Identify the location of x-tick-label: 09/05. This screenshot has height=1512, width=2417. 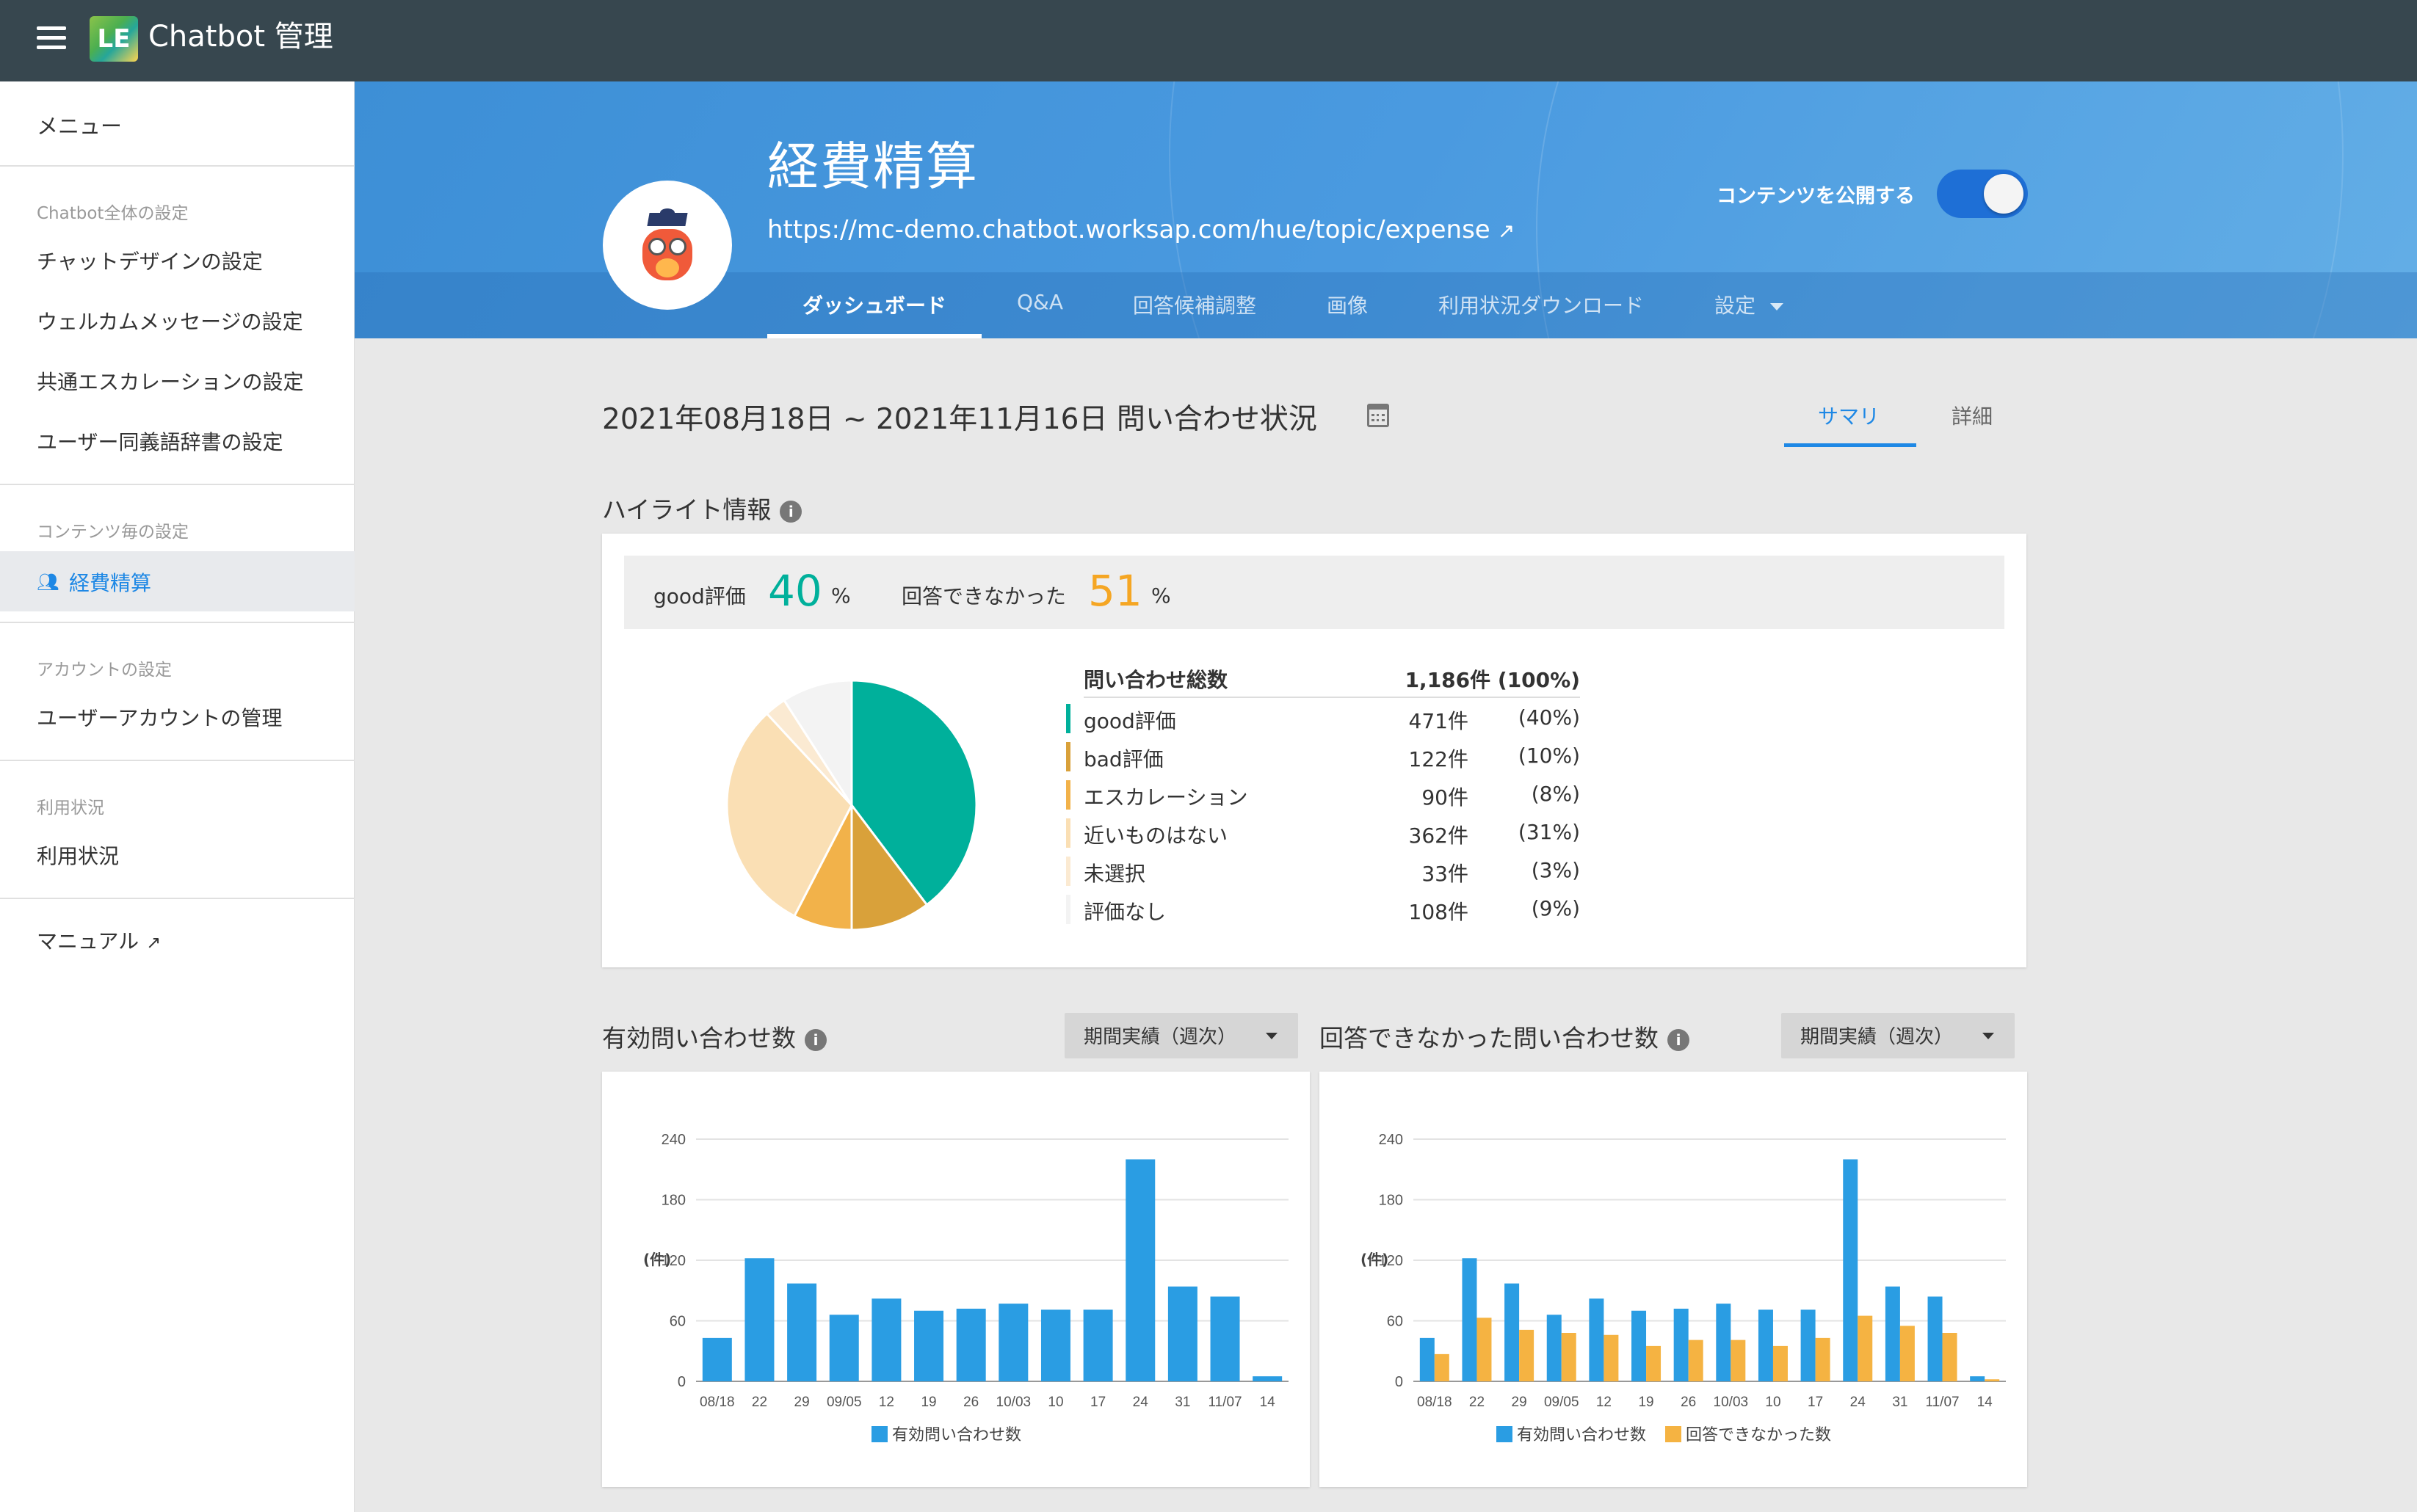
(844, 1402).